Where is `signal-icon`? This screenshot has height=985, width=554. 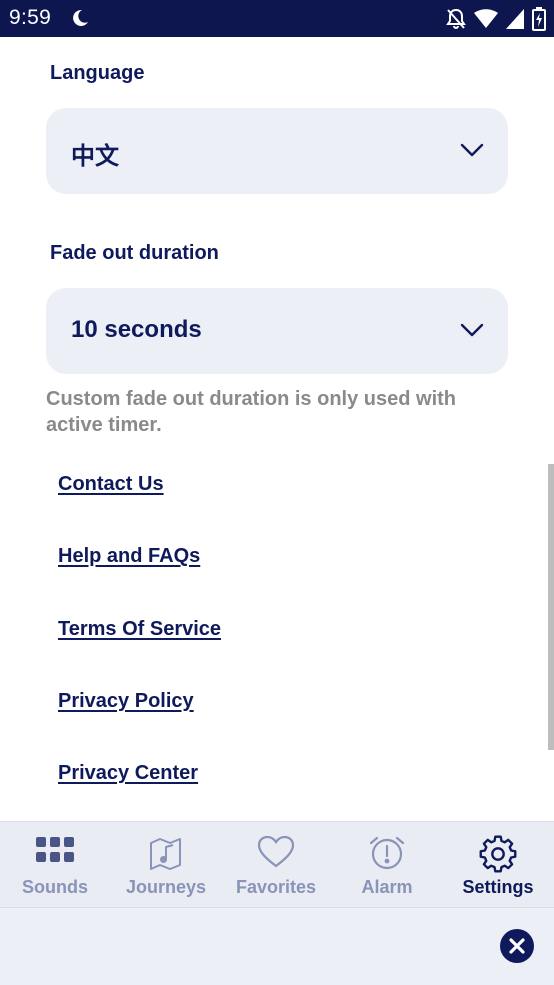 signal-icon is located at coordinates (515, 21).